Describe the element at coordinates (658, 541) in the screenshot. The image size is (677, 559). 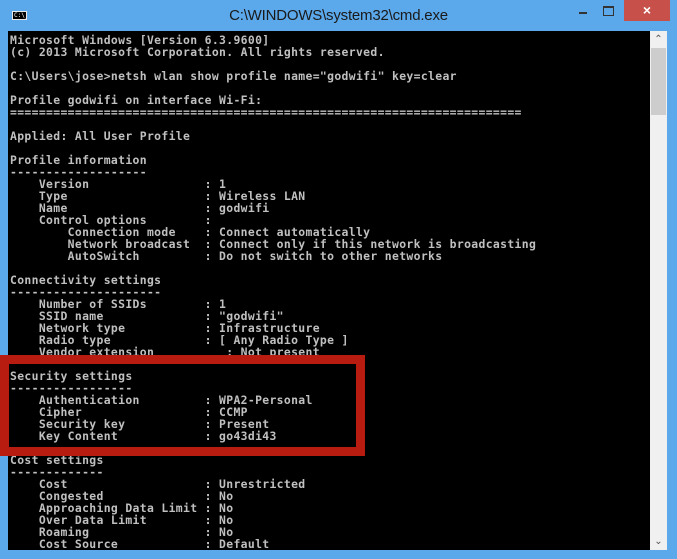
I see `scroll-down-icon: ⌄` at that location.